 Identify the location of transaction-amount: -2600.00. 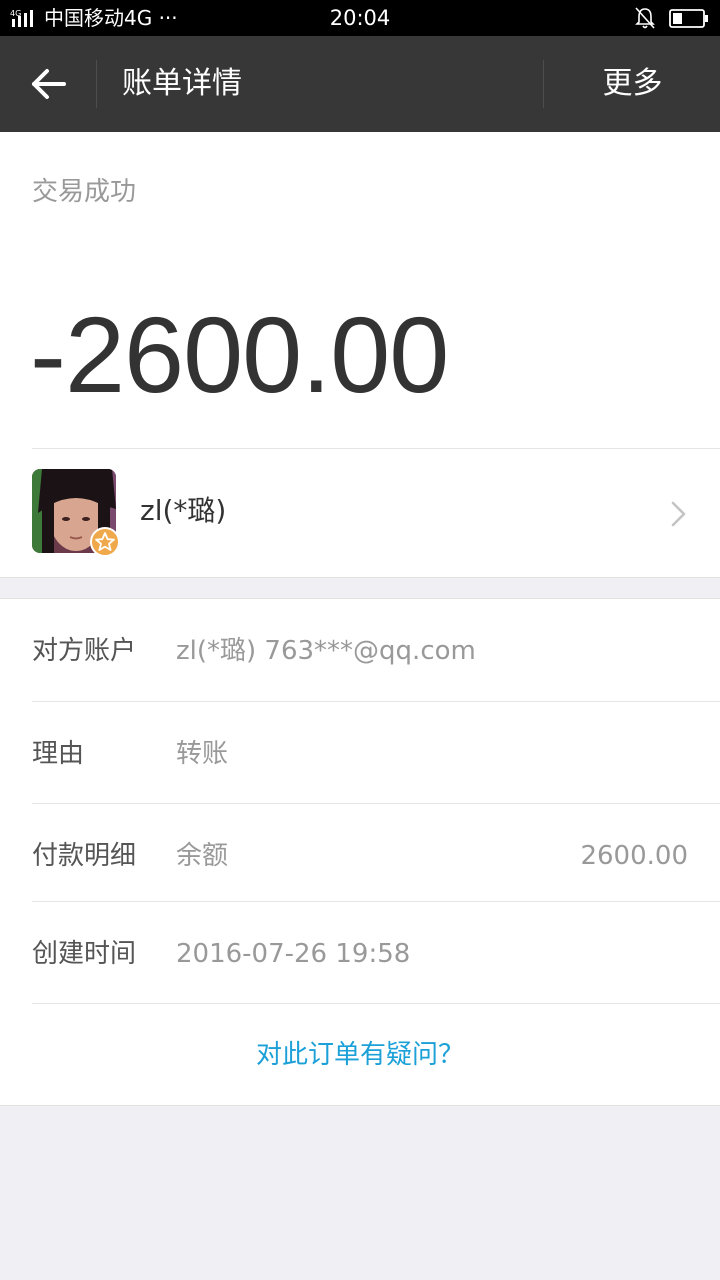
(239, 354).